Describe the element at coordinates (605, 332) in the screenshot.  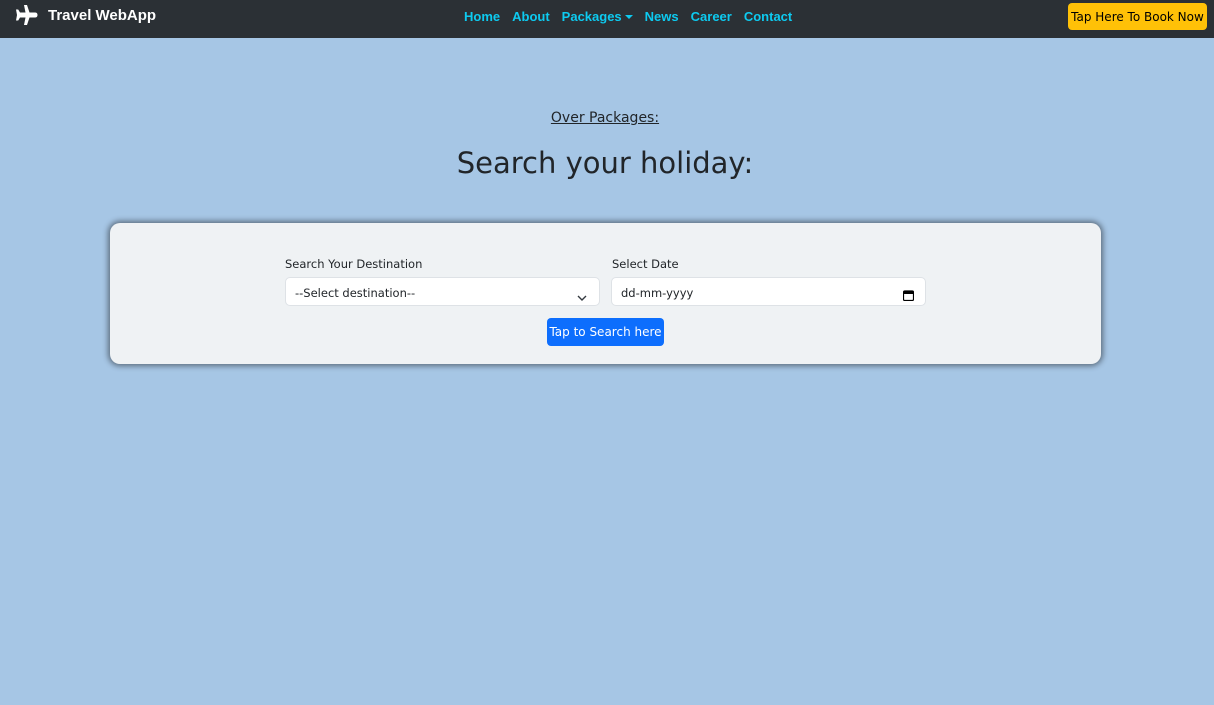
I see `search-button: Tap to Search here` at that location.